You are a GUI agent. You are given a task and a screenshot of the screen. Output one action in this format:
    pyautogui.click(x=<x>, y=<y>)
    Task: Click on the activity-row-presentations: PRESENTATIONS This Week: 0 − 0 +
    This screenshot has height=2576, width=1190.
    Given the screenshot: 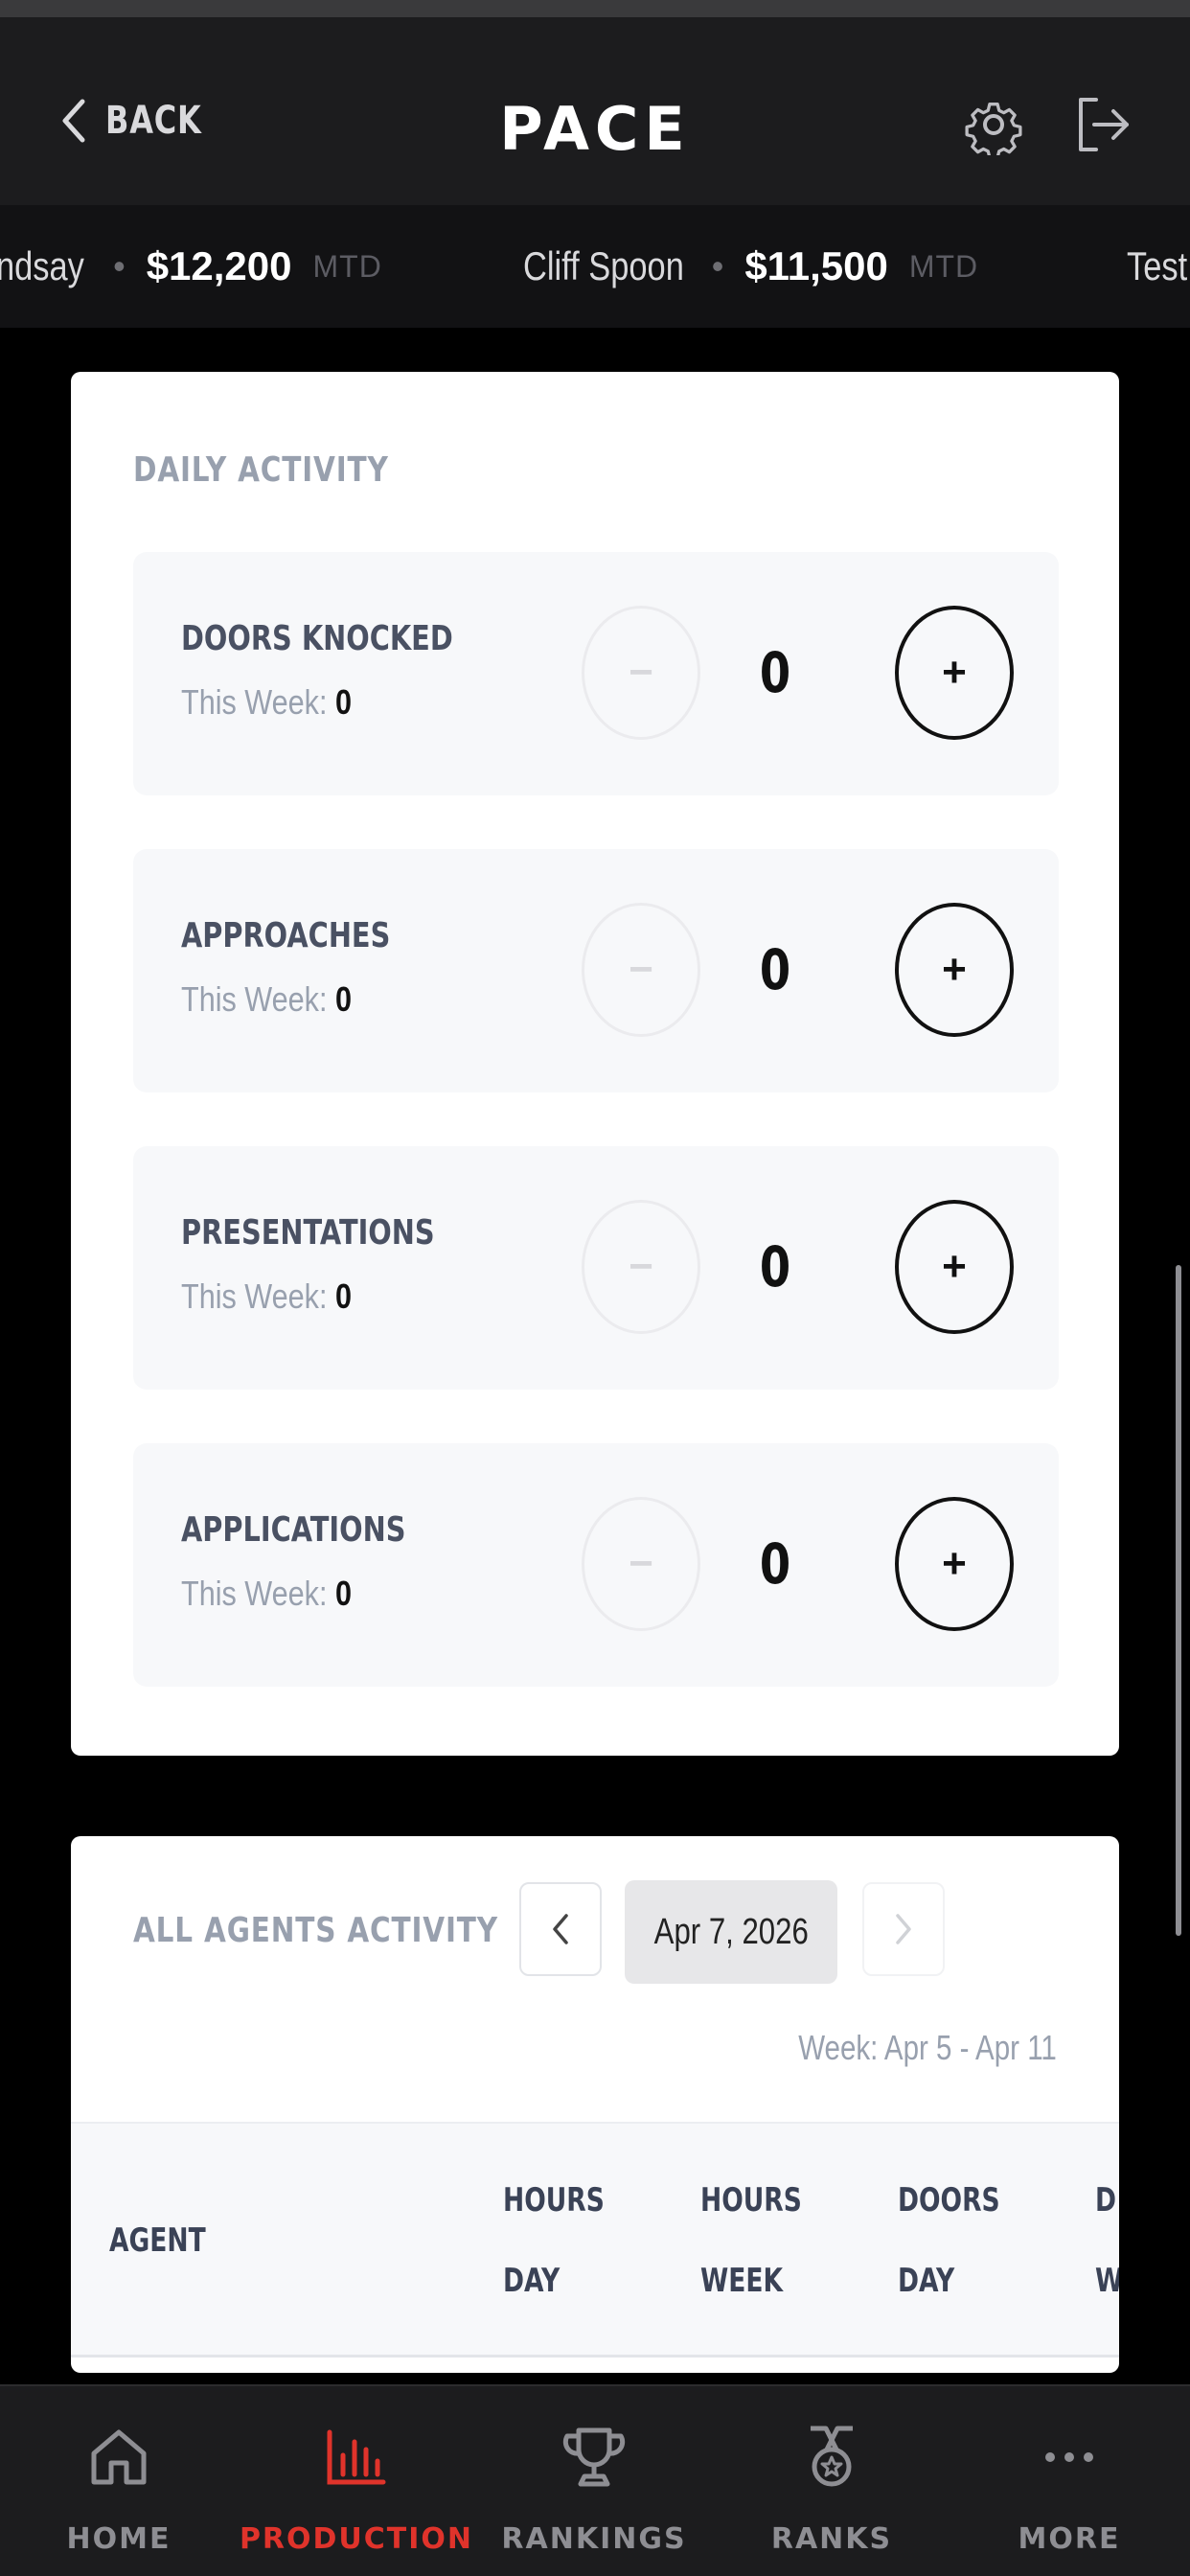 What is the action you would take?
    pyautogui.click(x=596, y=1268)
    